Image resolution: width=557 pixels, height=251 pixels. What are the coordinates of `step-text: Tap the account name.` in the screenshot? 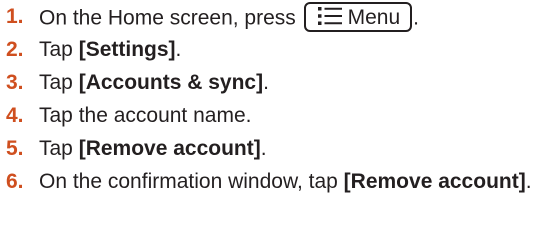 It's located at (145, 115).